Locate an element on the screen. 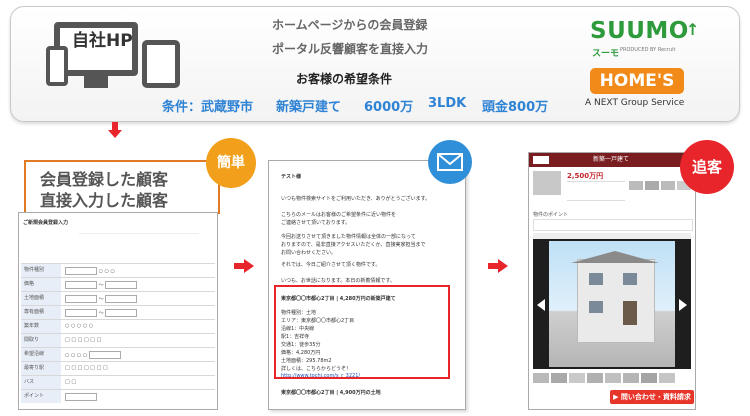  form-row: 間取り □ □ □ □ □ □ is located at coordinates (118, 340).